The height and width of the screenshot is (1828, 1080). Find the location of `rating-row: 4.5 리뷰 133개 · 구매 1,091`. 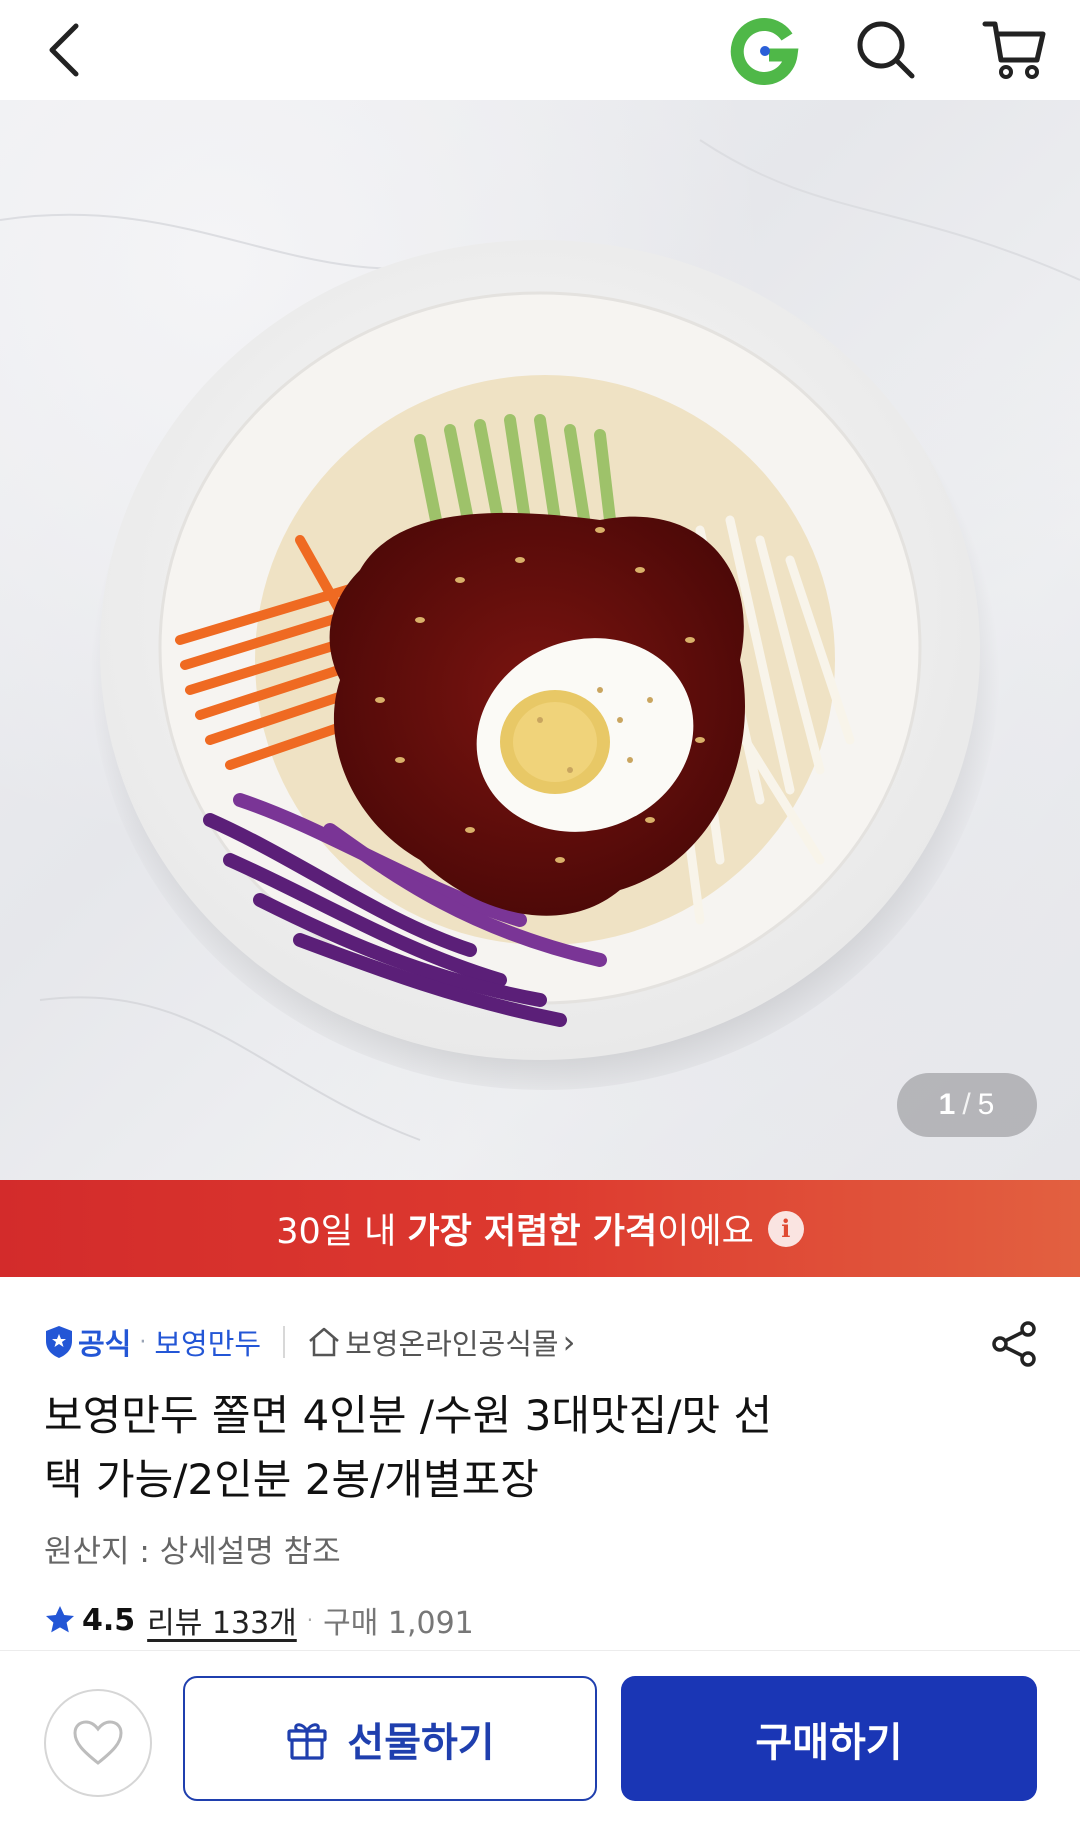

rating-row: 4.5 리뷰 133개 · 구매 1,091 is located at coordinates (259, 1620).